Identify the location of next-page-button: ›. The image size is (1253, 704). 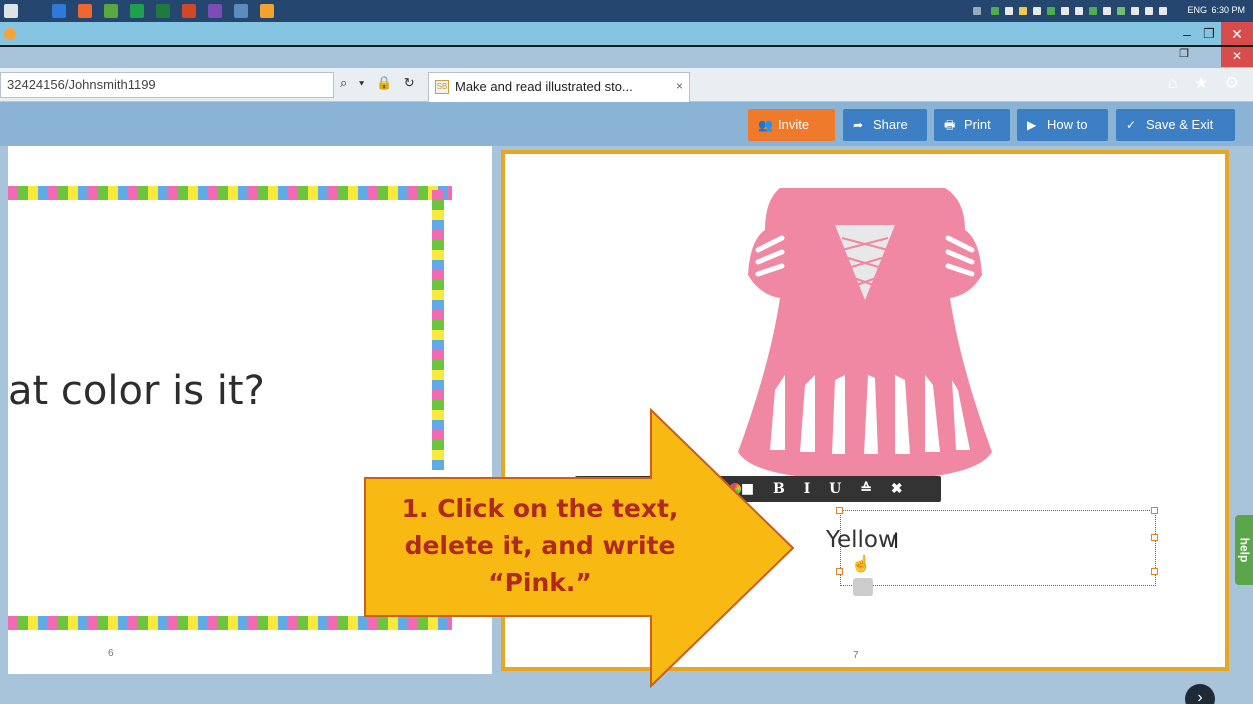
(1200, 694).